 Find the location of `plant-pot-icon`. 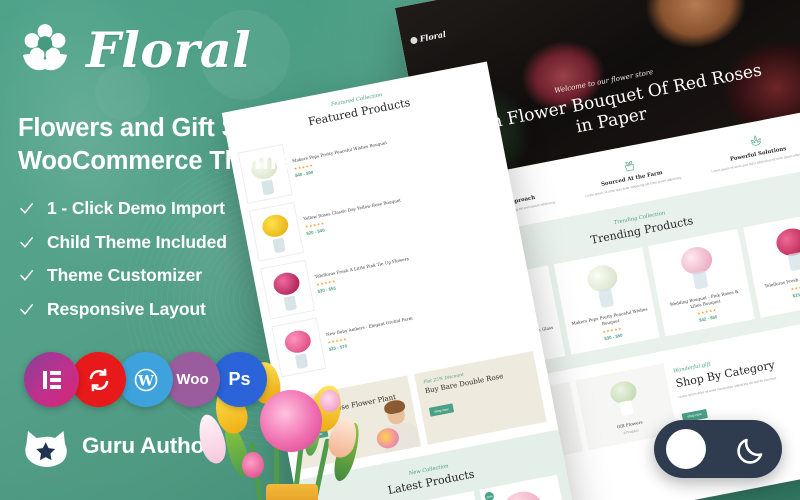

plant-pot-icon is located at coordinates (629, 165).